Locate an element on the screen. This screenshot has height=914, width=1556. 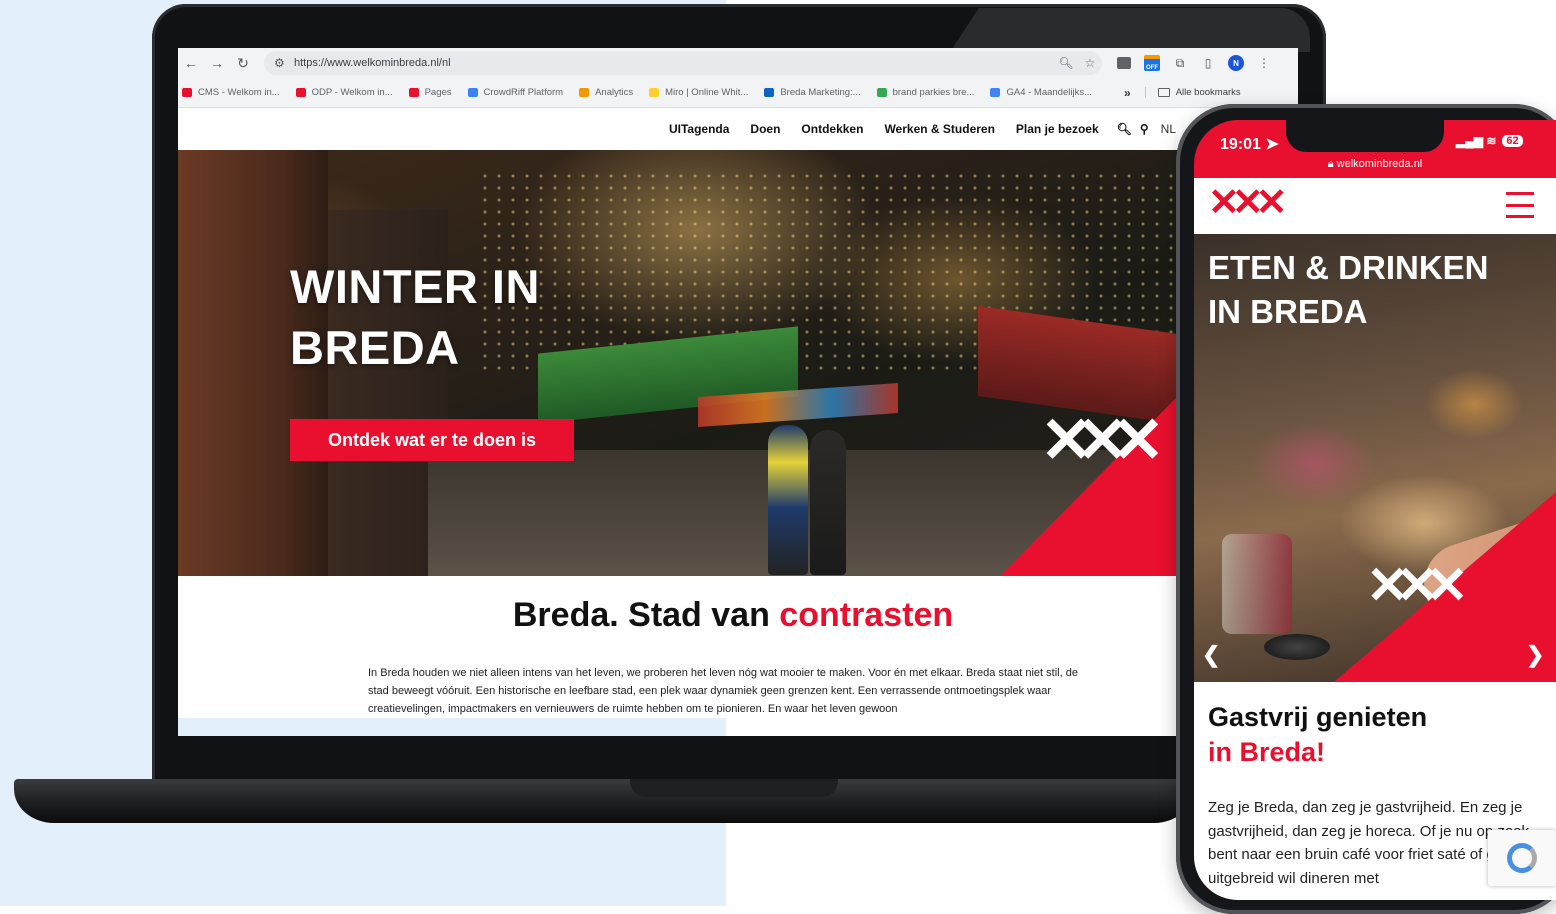
laptop-notch is located at coordinates (734, 788).